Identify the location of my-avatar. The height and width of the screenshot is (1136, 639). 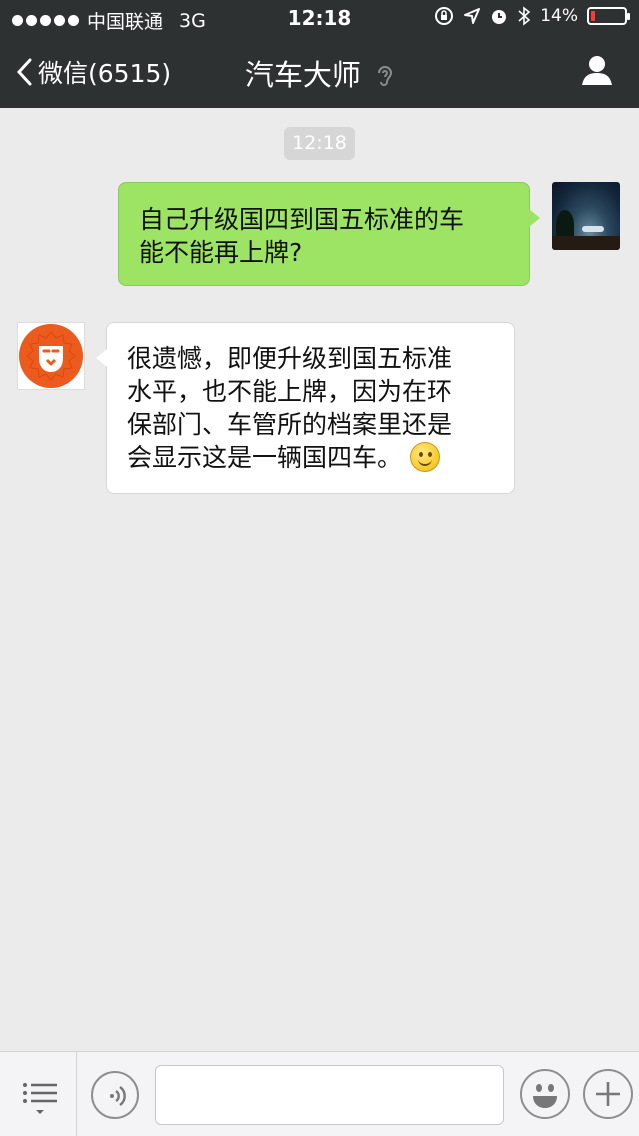
(586, 216).